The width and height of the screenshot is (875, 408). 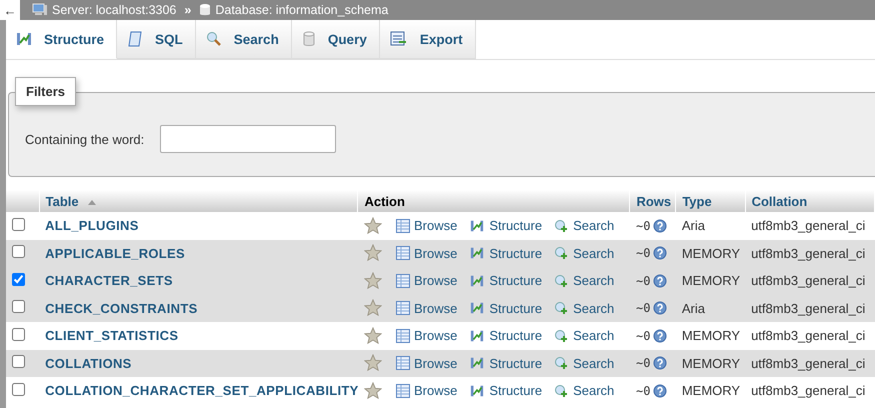 What do you see at coordinates (84, 139) in the screenshot?
I see `filter-label: Containing the word:` at bounding box center [84, 139].